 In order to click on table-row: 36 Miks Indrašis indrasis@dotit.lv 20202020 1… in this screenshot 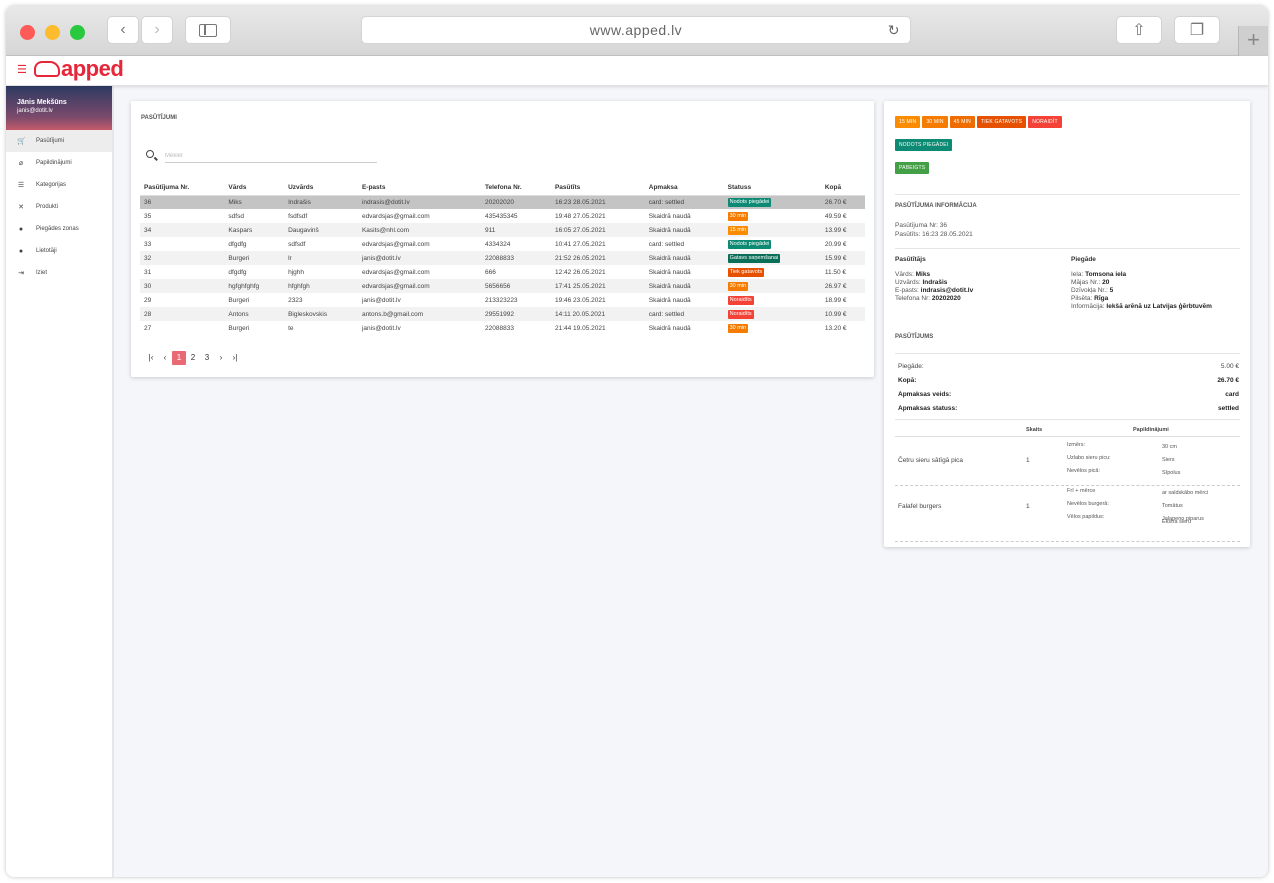, I will do `click(502, 202)`.